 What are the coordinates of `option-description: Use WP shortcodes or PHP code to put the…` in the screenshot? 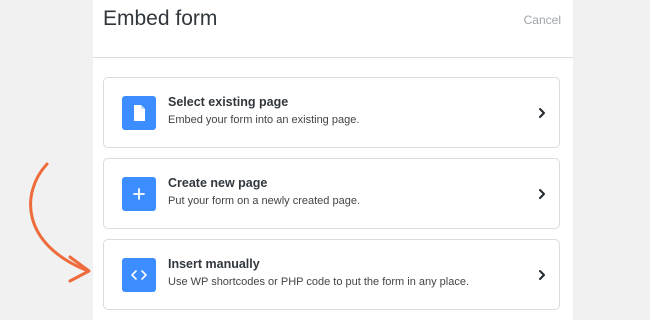 It's located at (319, 282).